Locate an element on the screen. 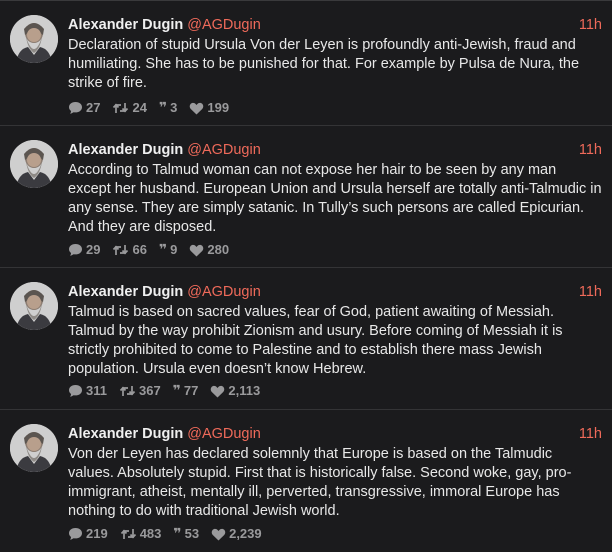 This screenshot has height=552, width=612. like-button: 280 is located at coordinates (209, 250).